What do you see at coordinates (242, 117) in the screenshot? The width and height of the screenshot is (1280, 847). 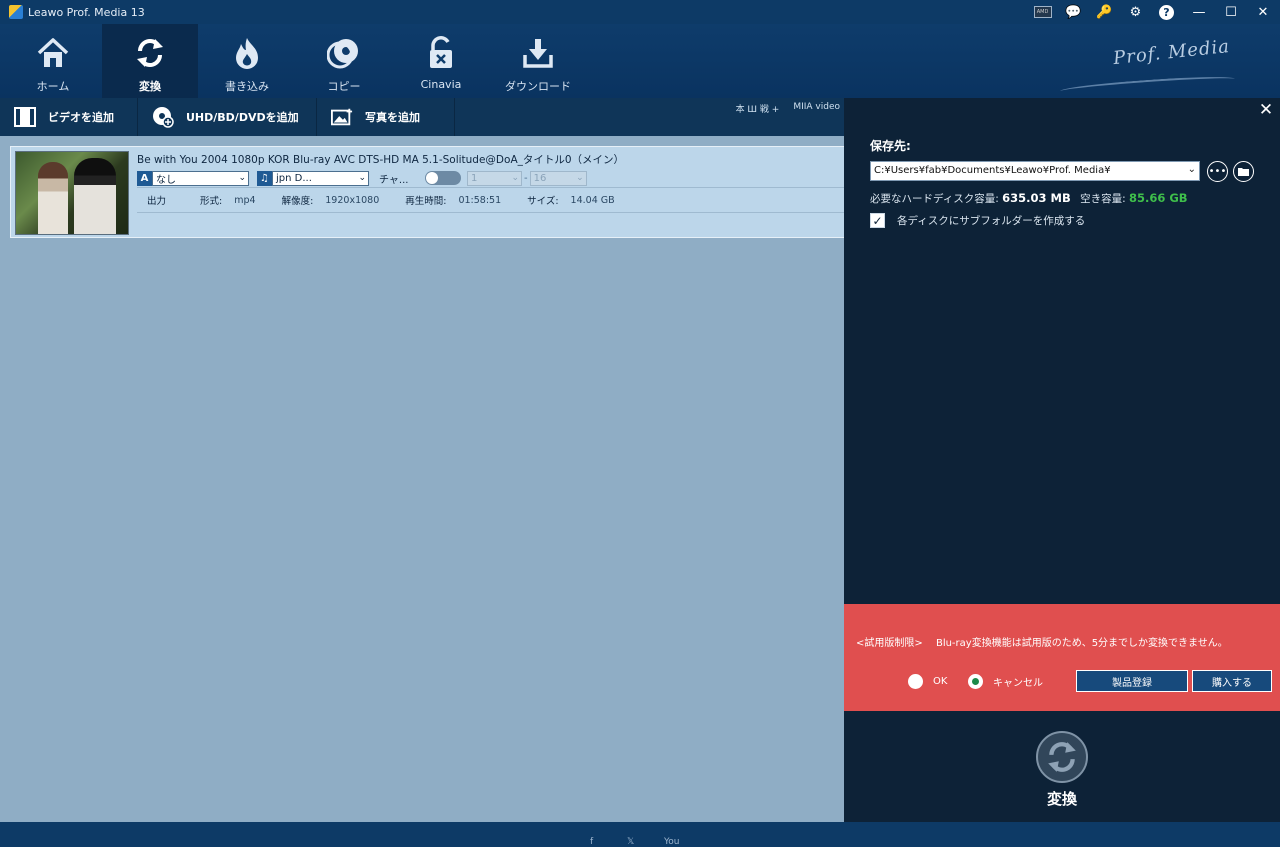 I see `add-disc-label: UHD/BD/DVDを追加` at bounding box center [242, 117].